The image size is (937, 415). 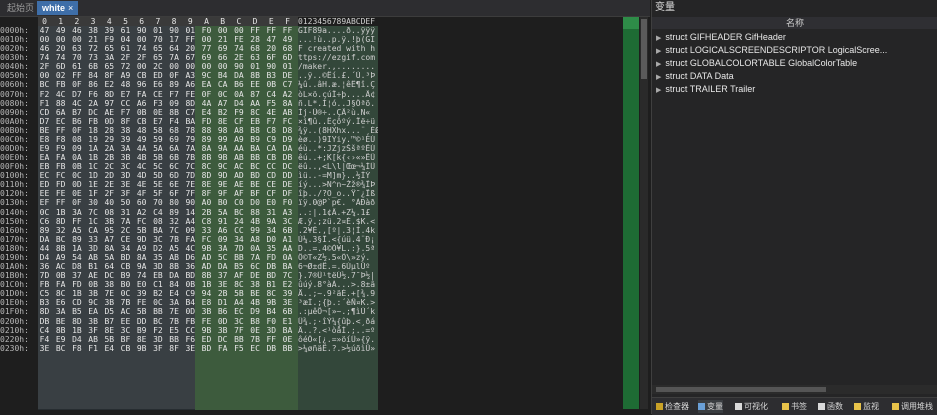 I want to click on hex-byte: 1F, so click(x=93, y=193).